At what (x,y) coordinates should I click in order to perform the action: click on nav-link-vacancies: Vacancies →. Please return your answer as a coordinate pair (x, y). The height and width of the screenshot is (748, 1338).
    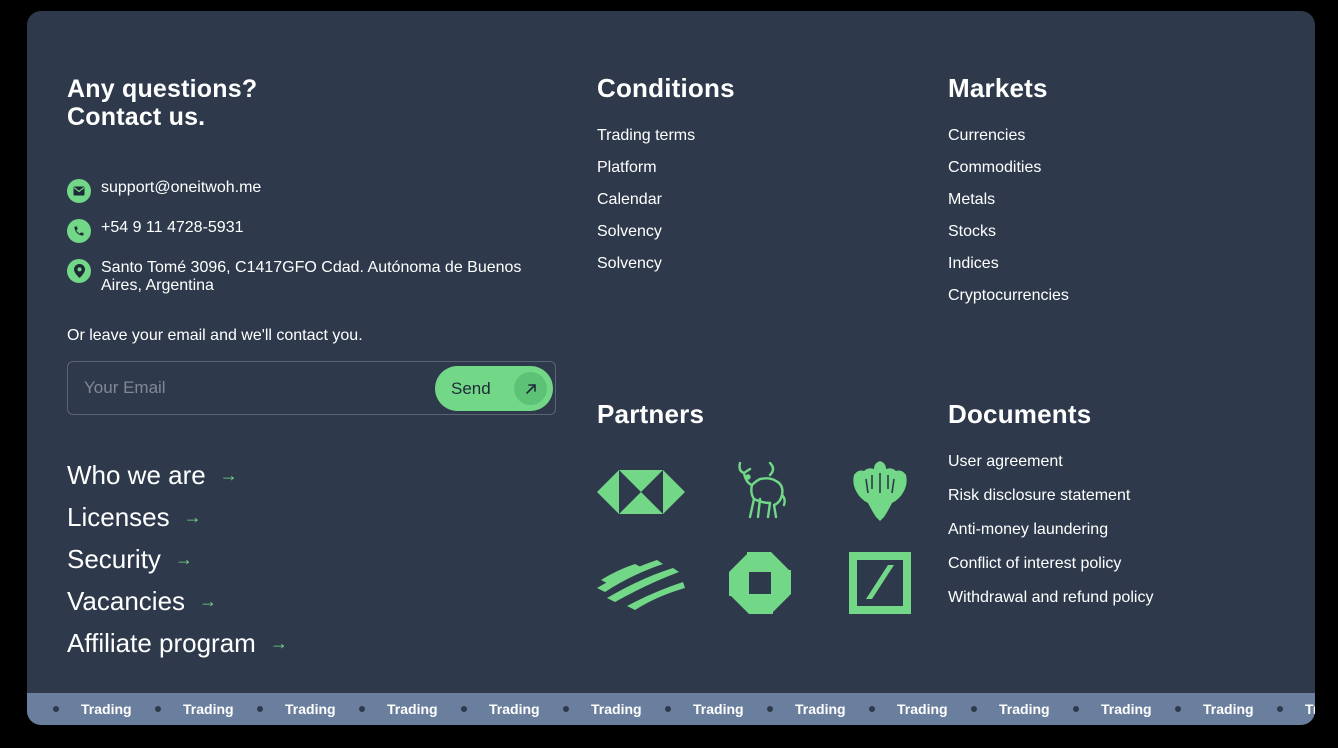
    Looking at the image, I should click on (177, 601).